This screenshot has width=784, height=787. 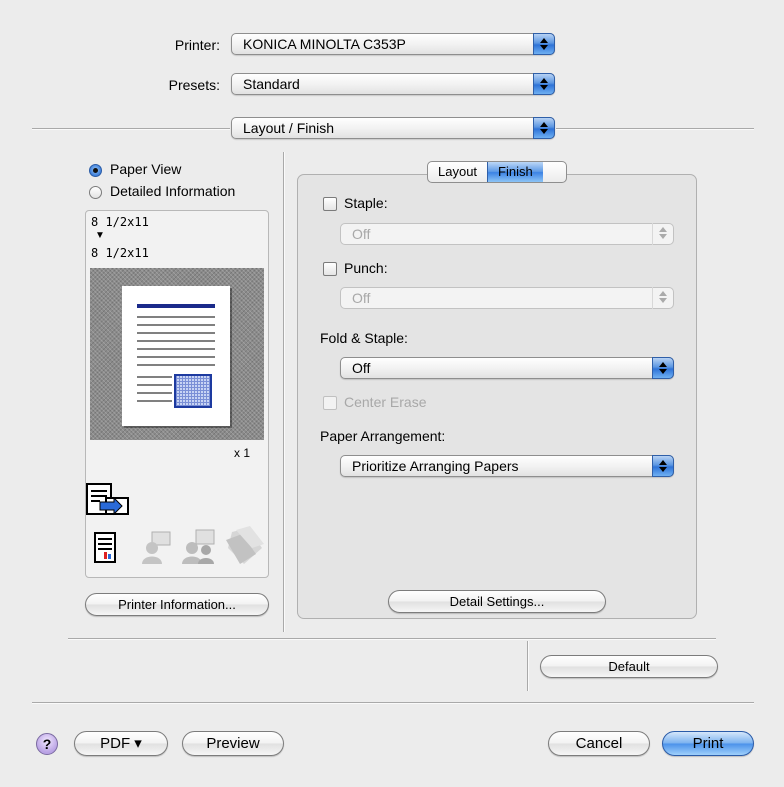 I want to click on pdf-menu-button: PDF ▾, so click(x=121, y=743).